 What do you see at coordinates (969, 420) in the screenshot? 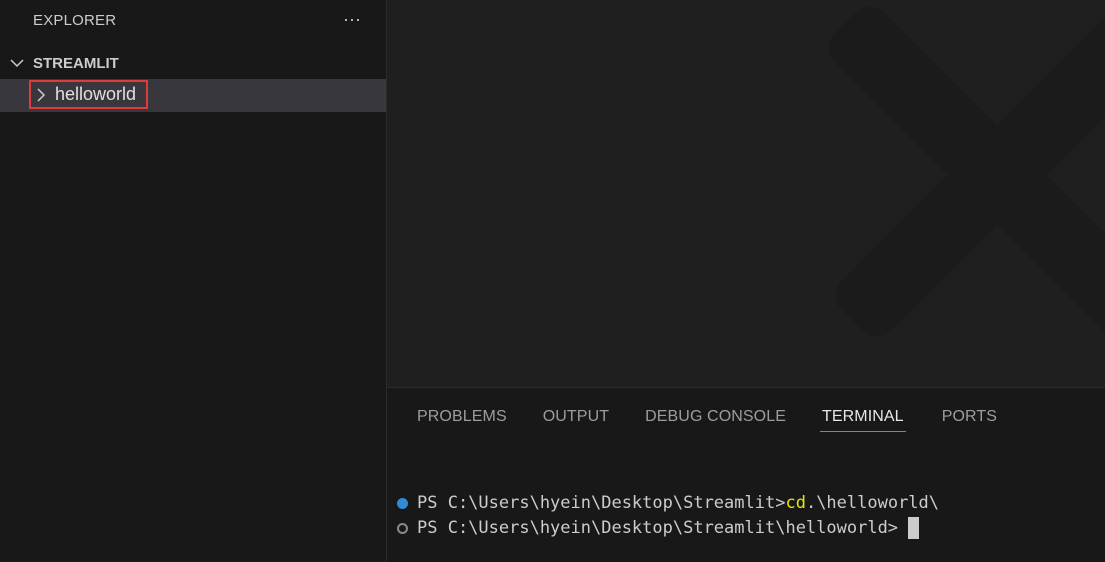
I see `tab-ports: PORTS` at bounding box center [969, 420].